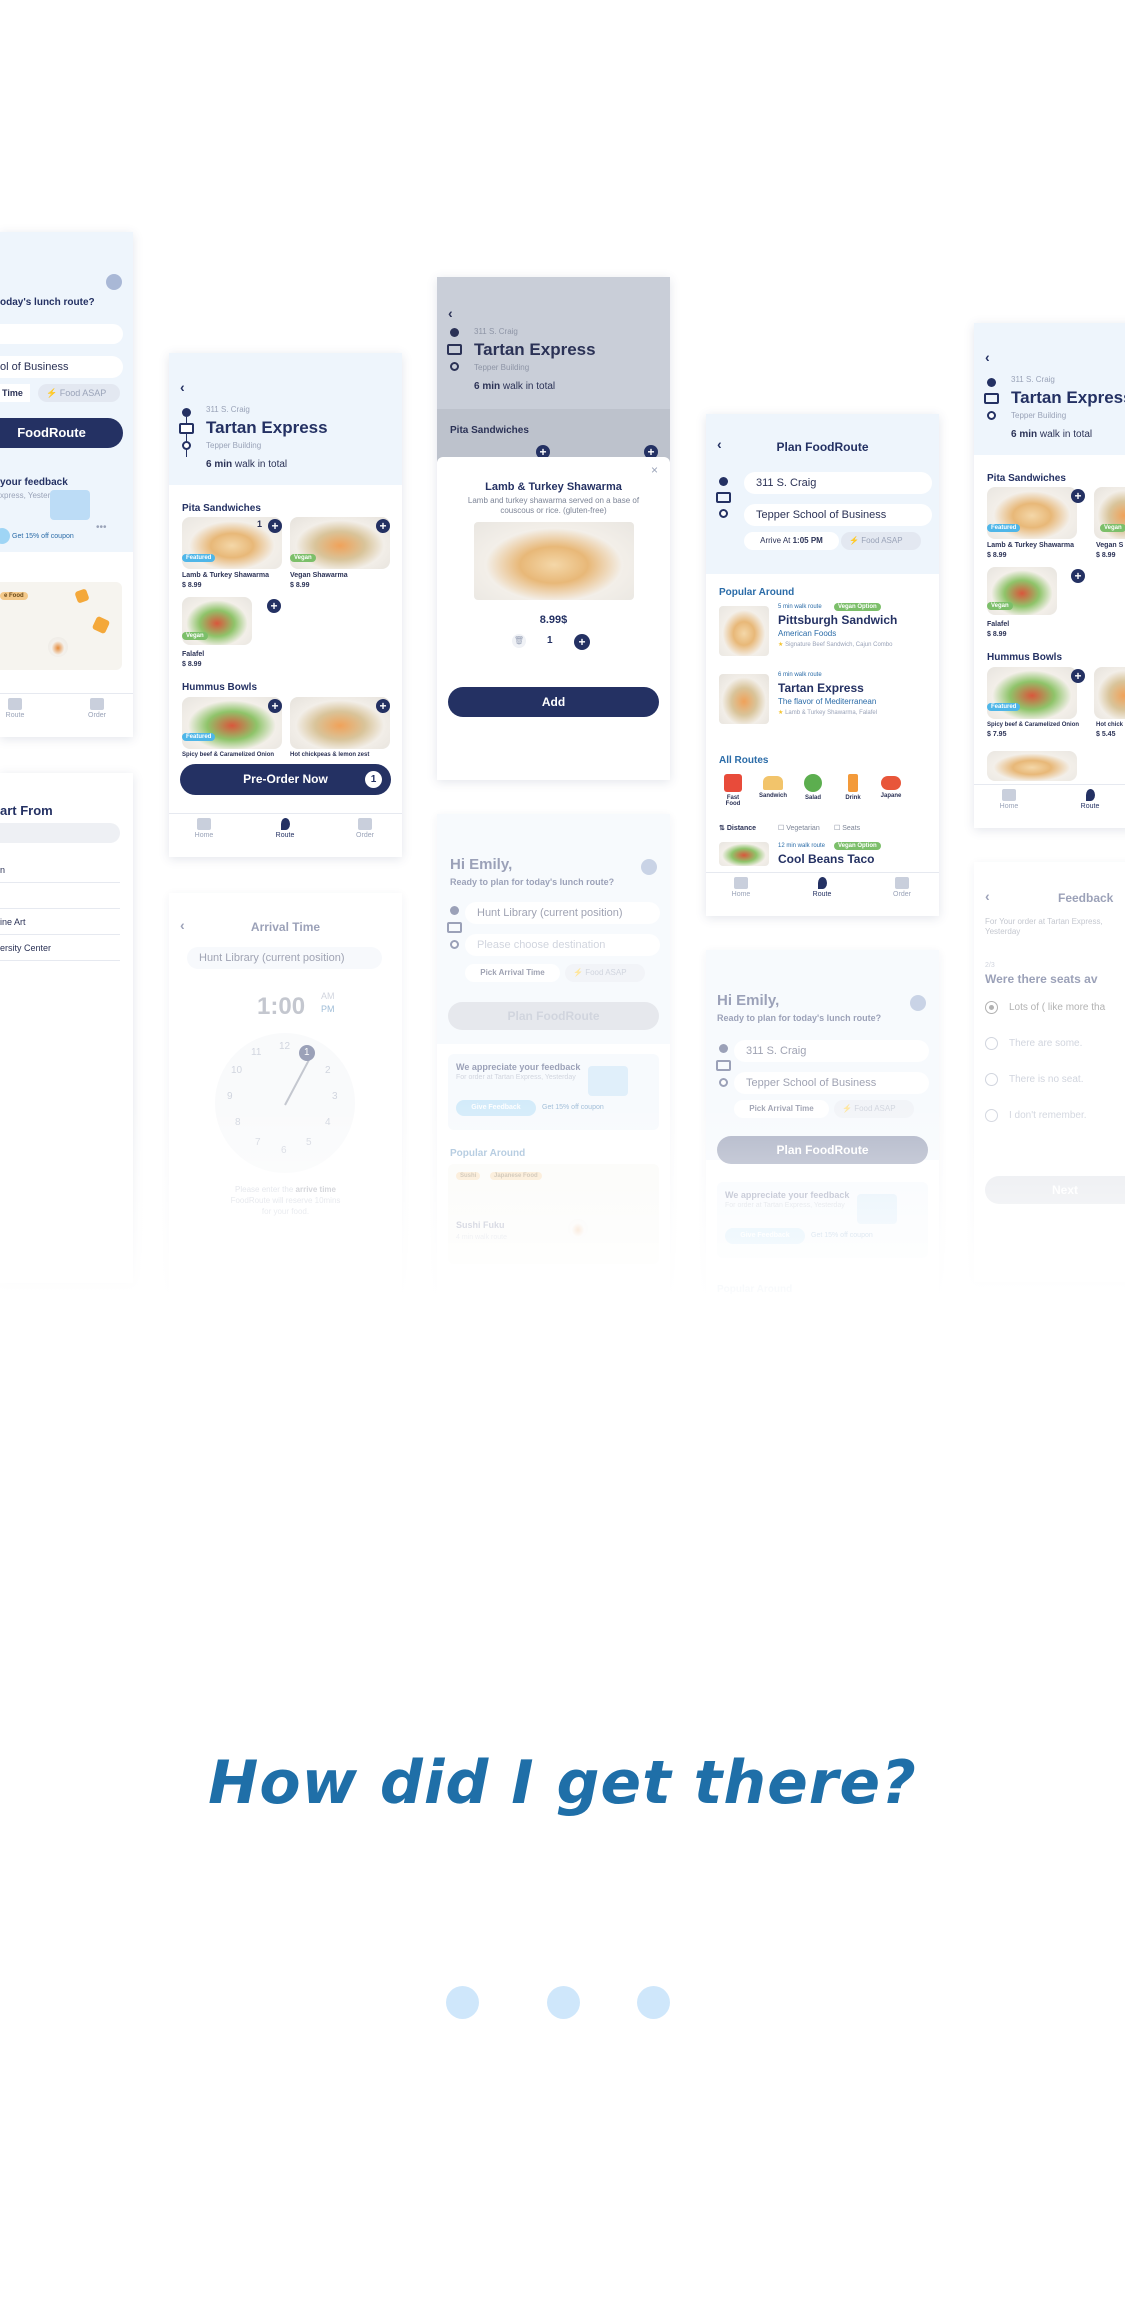 This screenshot has width=1125, height=2319. Describe the element at coordinates (60, 922) in the screenshot. I see `list-item: ine Art` at that location.